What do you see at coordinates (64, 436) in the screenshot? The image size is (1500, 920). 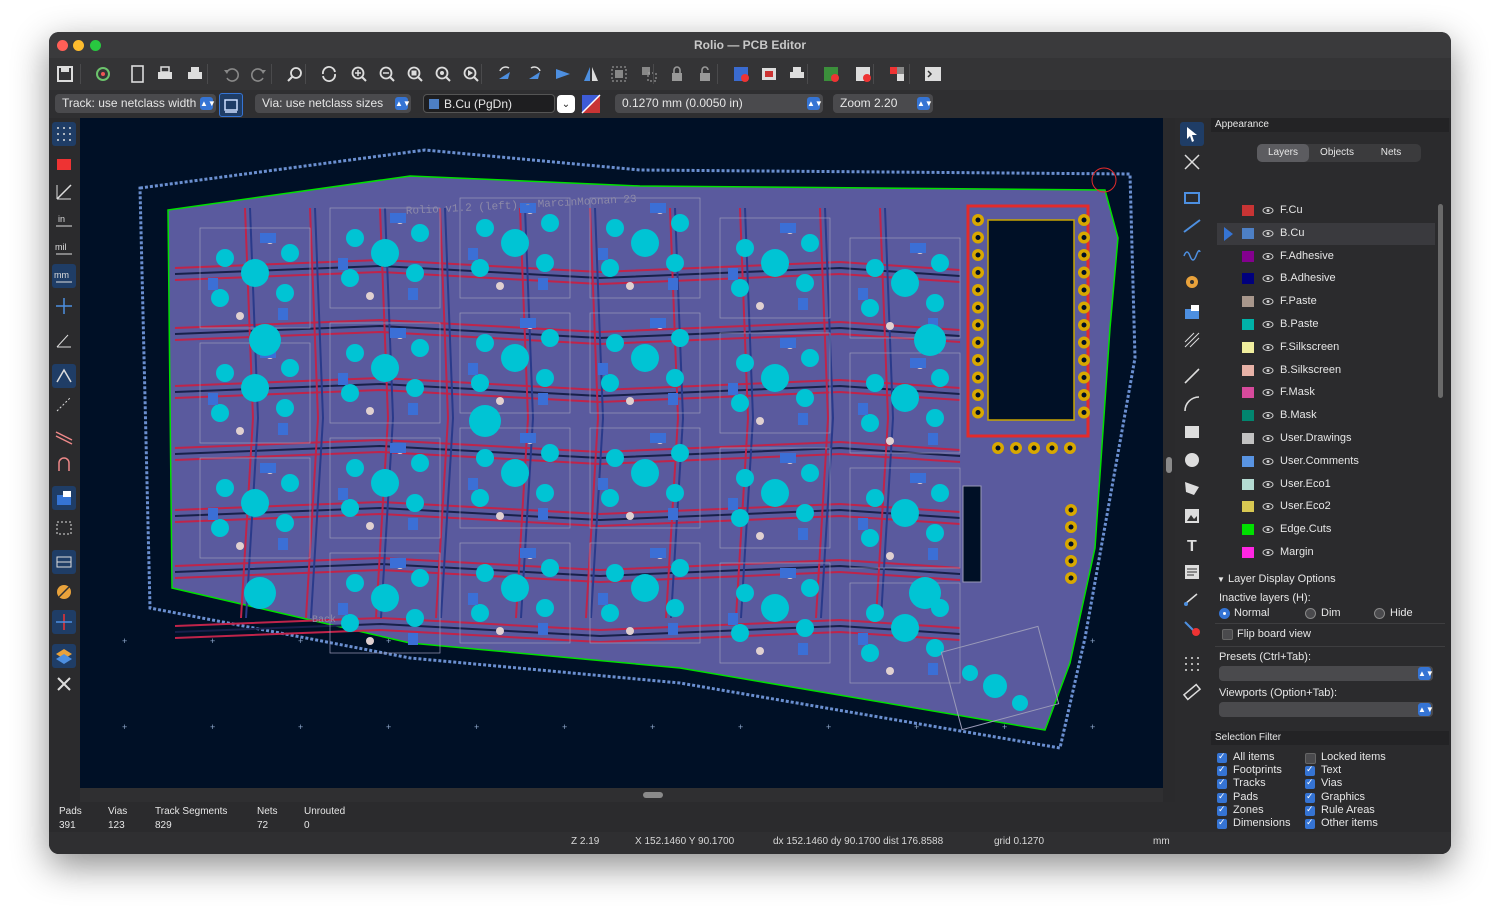 I see `track-outline-tool` at bounding box center [64, 436].